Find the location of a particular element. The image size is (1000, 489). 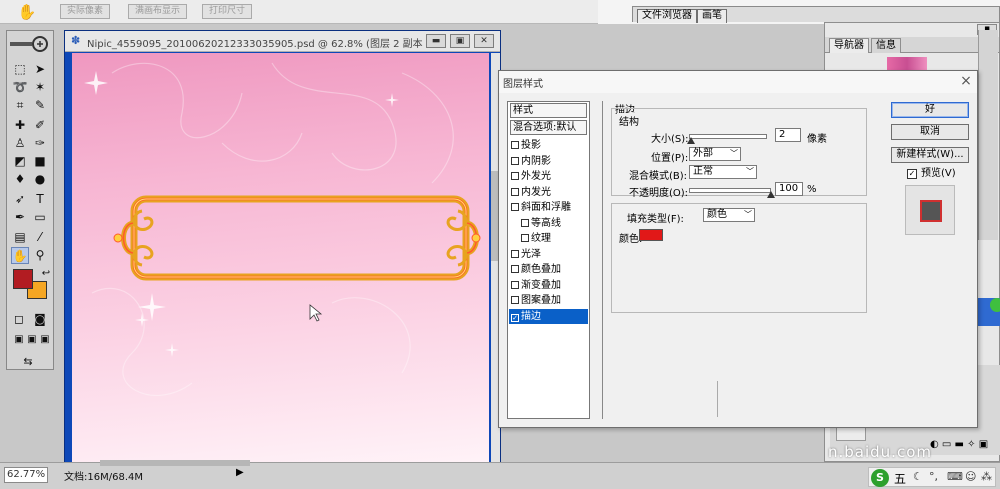

moon-icon: ☾ is located at coordinates (918, 476).